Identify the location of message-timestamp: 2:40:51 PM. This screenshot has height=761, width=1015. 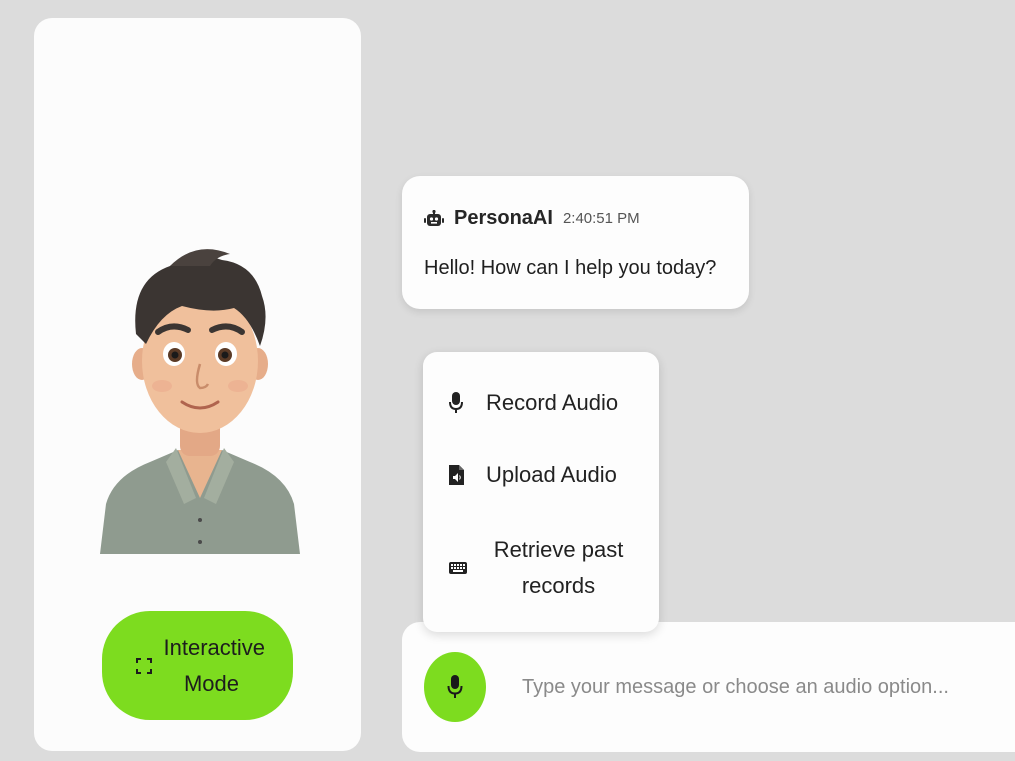
(601, 218).